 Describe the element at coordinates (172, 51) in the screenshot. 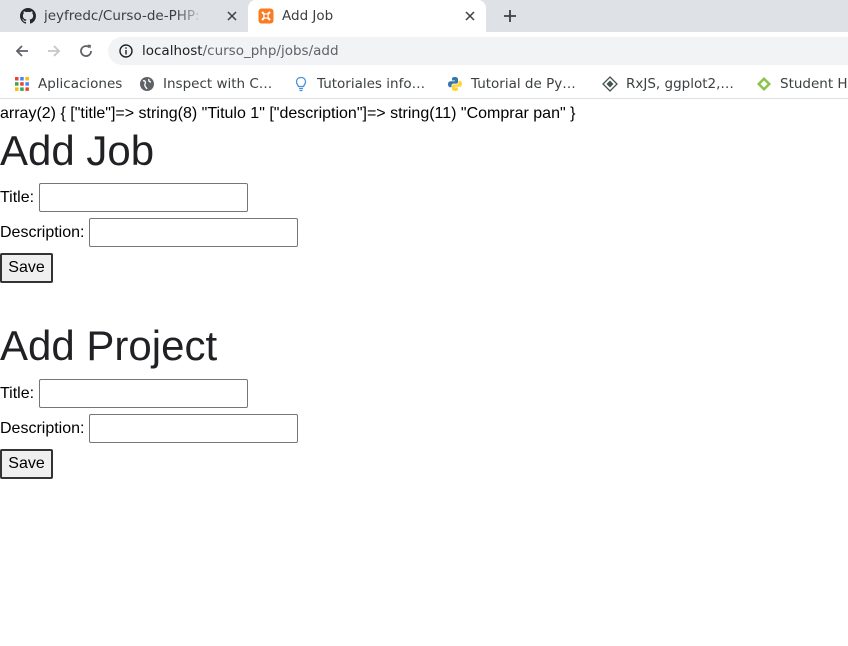

I see `url-host: localhost` at that location.